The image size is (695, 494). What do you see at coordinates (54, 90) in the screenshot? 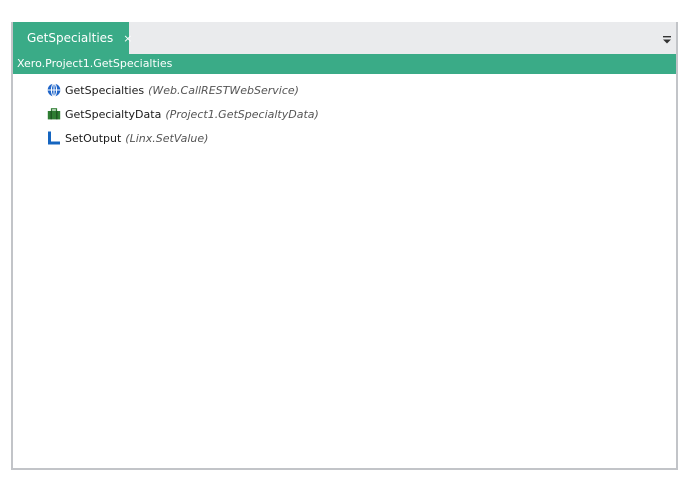
I see `globe-icon` at bounding box center [54, 90].